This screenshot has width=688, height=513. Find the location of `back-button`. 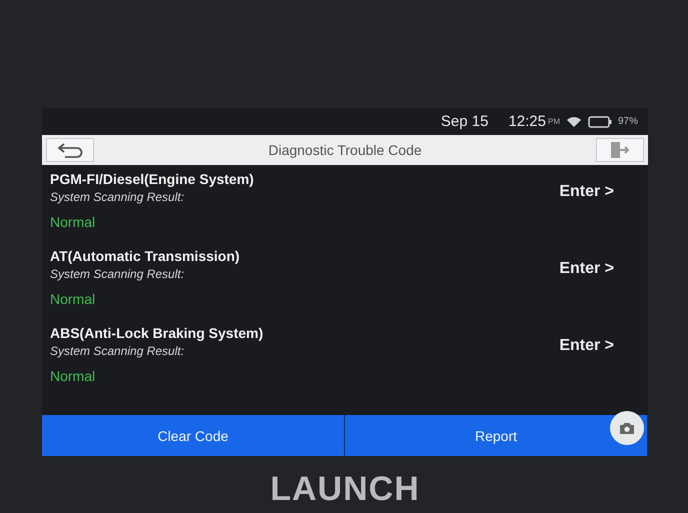

back-button is located at coordinates (70, 150).